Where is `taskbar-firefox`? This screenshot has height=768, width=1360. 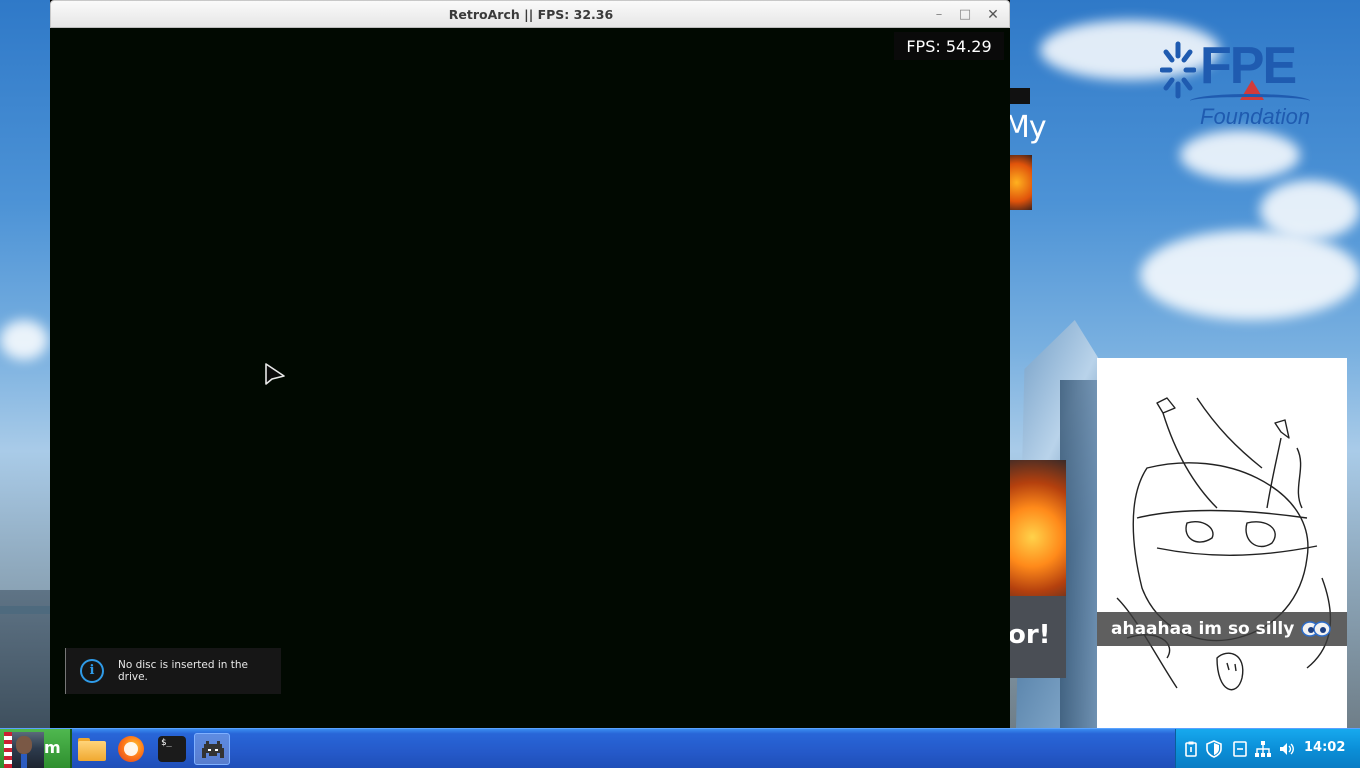
taskbar-firefox is located at coordinates (131, 749).